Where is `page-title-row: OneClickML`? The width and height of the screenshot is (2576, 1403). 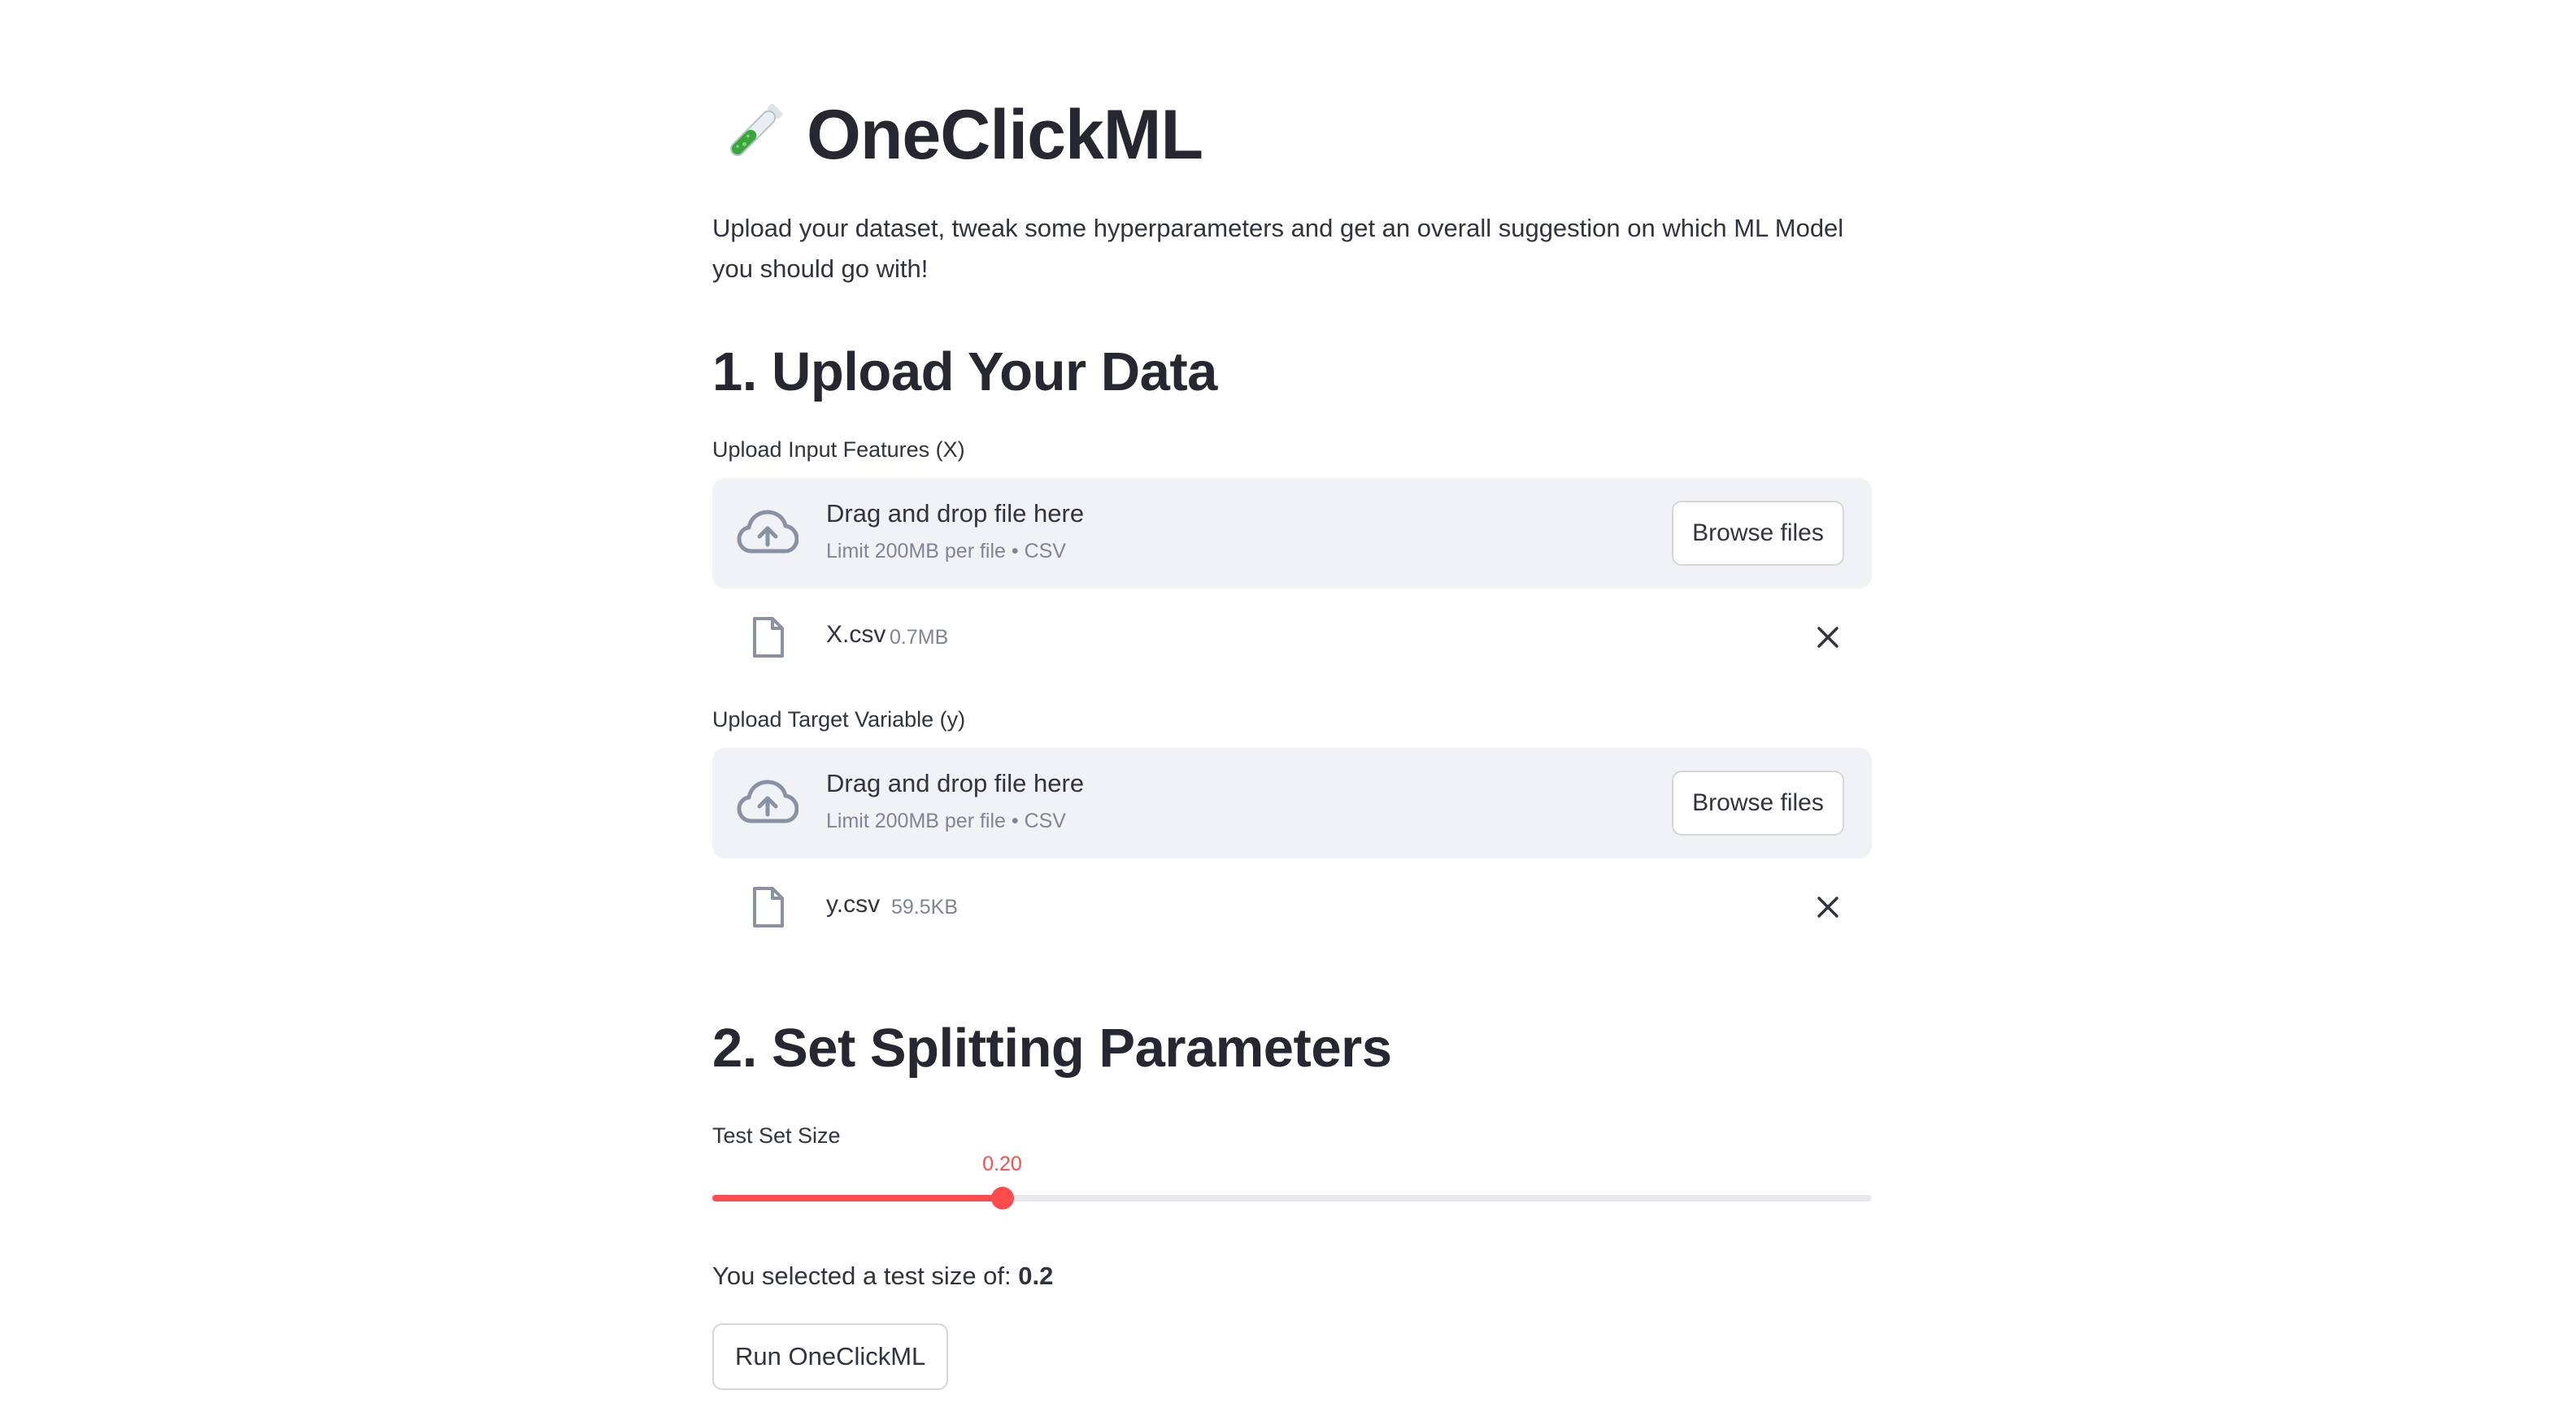 page-title-row: OneClickML is located at coordinates (957, 135).